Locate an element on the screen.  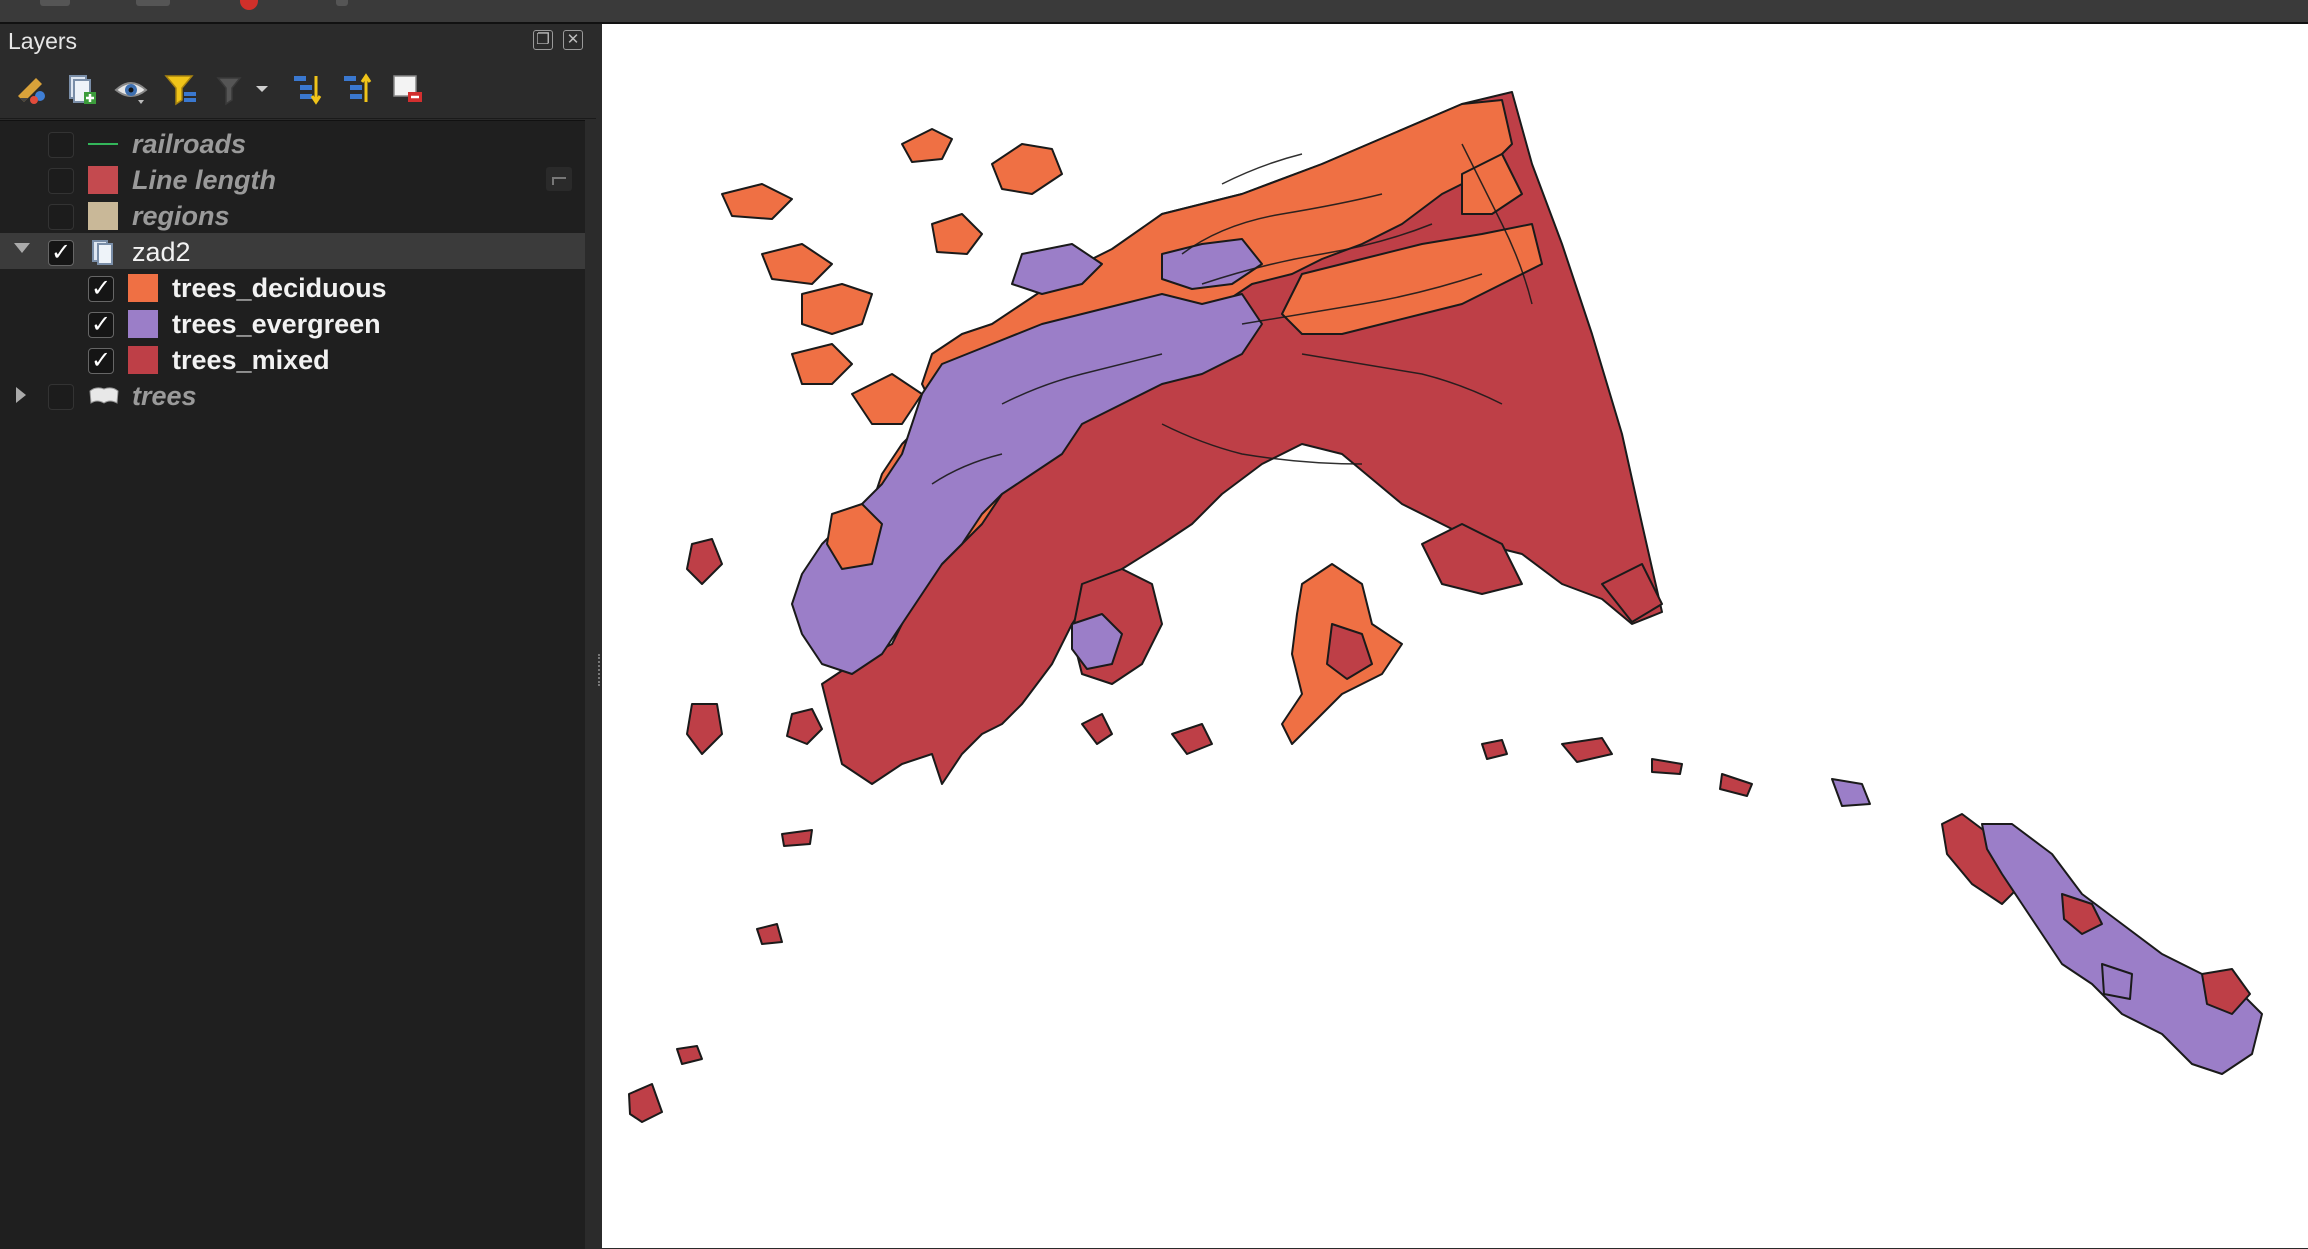
style-manager-icon is located at coordinates (31, 89).